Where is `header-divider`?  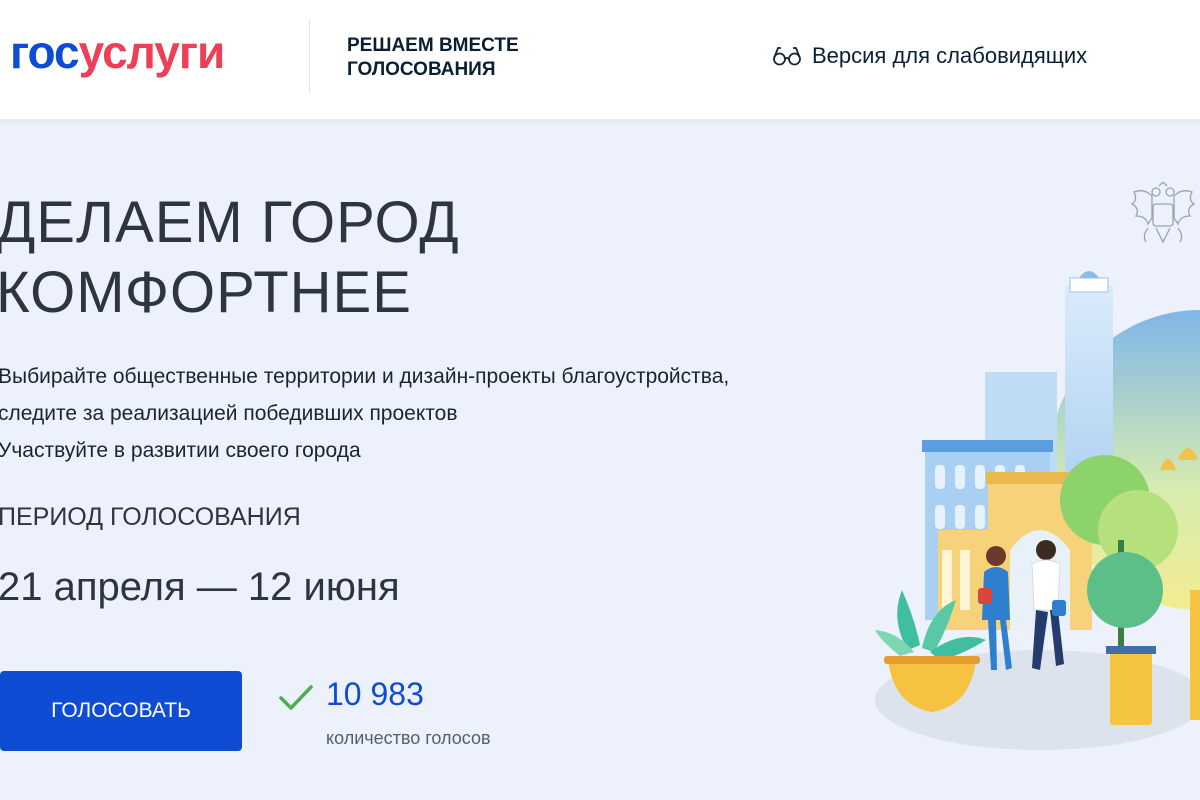 header-divider is located at coordinates (309, 57).